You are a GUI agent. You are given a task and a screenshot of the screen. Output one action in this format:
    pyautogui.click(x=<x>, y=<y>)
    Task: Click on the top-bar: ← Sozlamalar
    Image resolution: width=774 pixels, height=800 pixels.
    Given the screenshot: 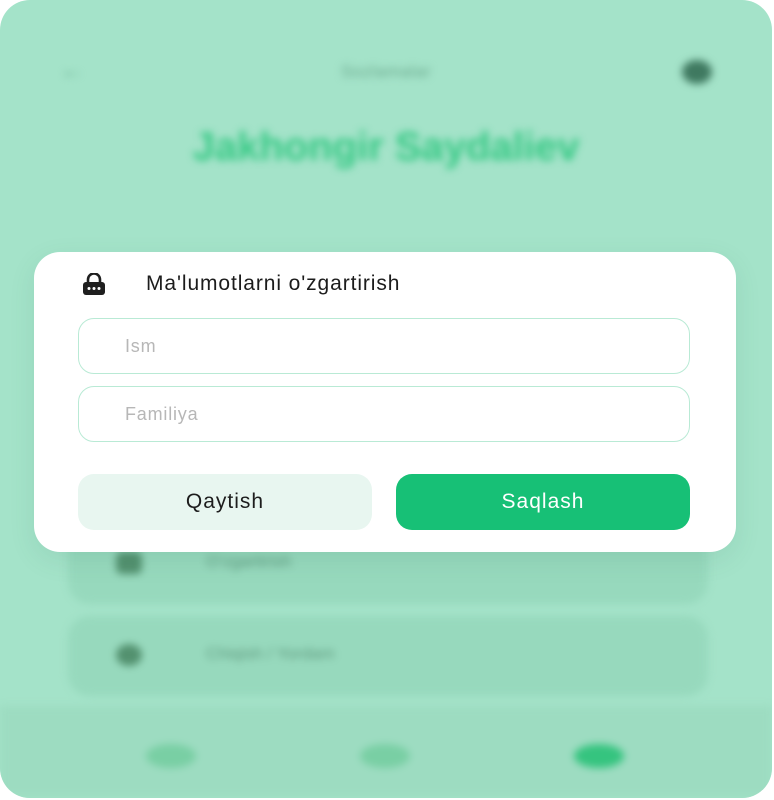 What is the action you would take?
    pyautogui.click(x=386, y=73)
    